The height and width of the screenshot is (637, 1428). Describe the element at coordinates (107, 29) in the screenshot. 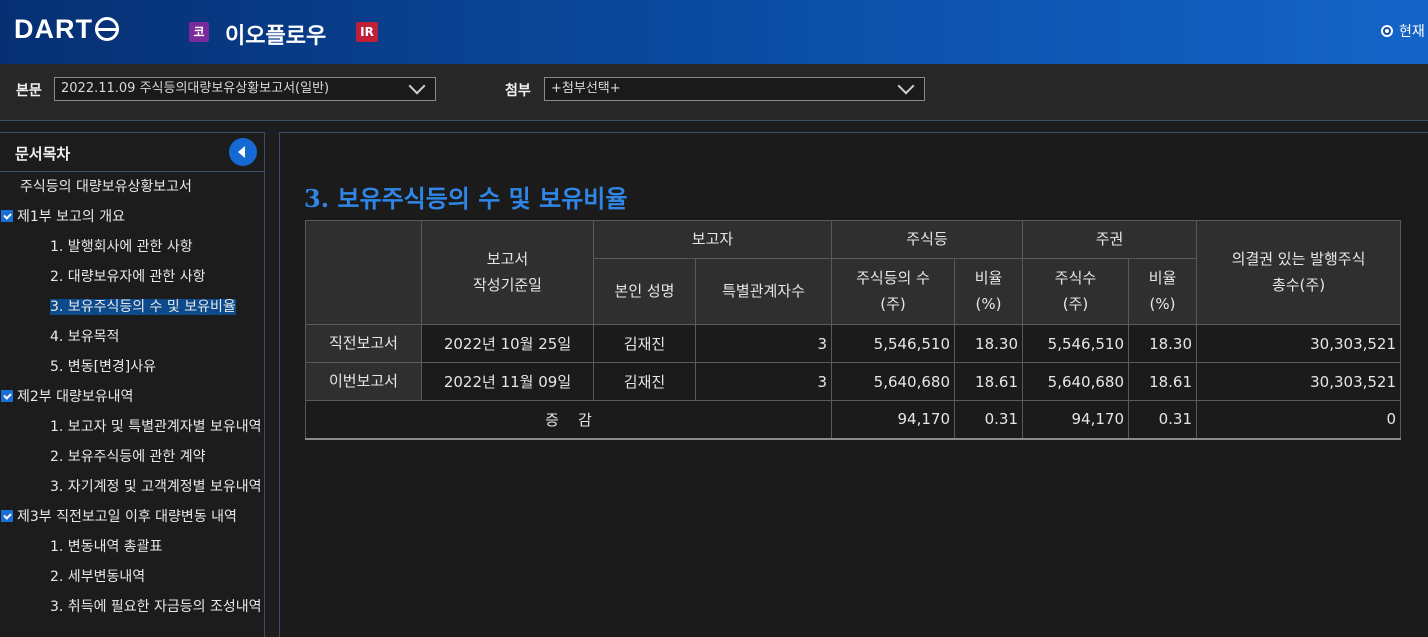

I see `globe-icon` at that location.